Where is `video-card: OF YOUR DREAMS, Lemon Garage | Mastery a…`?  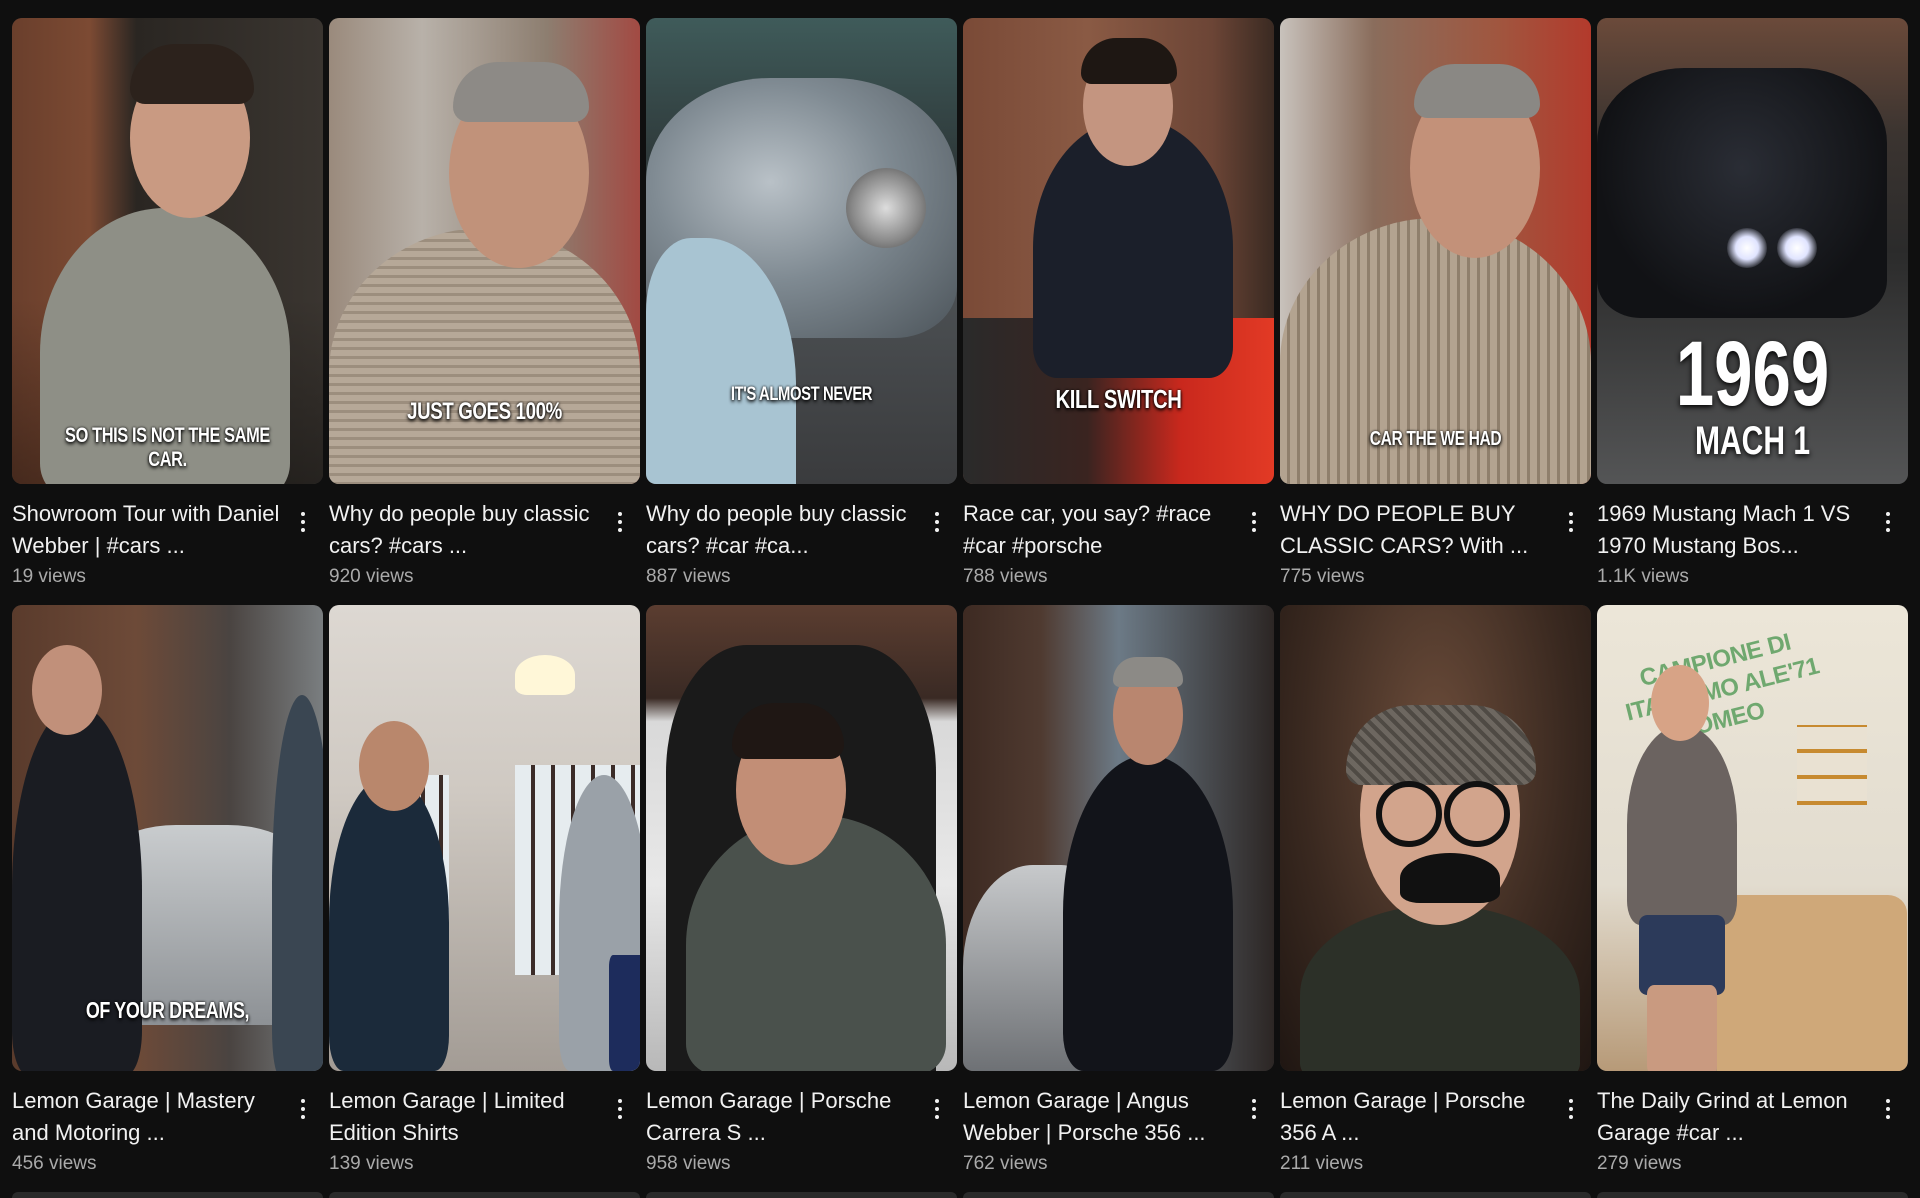
video-card: OF YOUR DREAMS, Lemon Garage | Mastery a… is located at coordinates (167, 898).